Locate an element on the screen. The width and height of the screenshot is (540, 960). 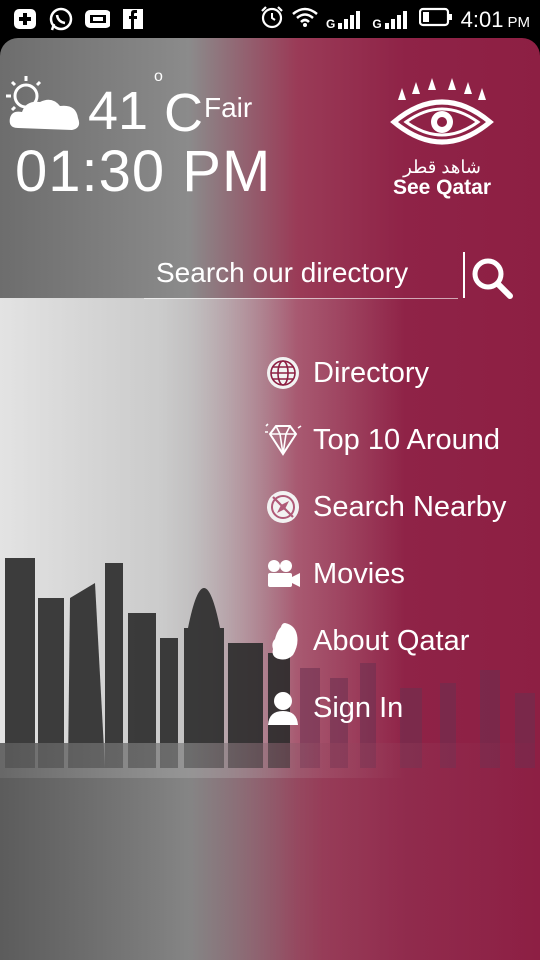
status-bar: G G 4:01 PM is located at coordinates (270, 19).